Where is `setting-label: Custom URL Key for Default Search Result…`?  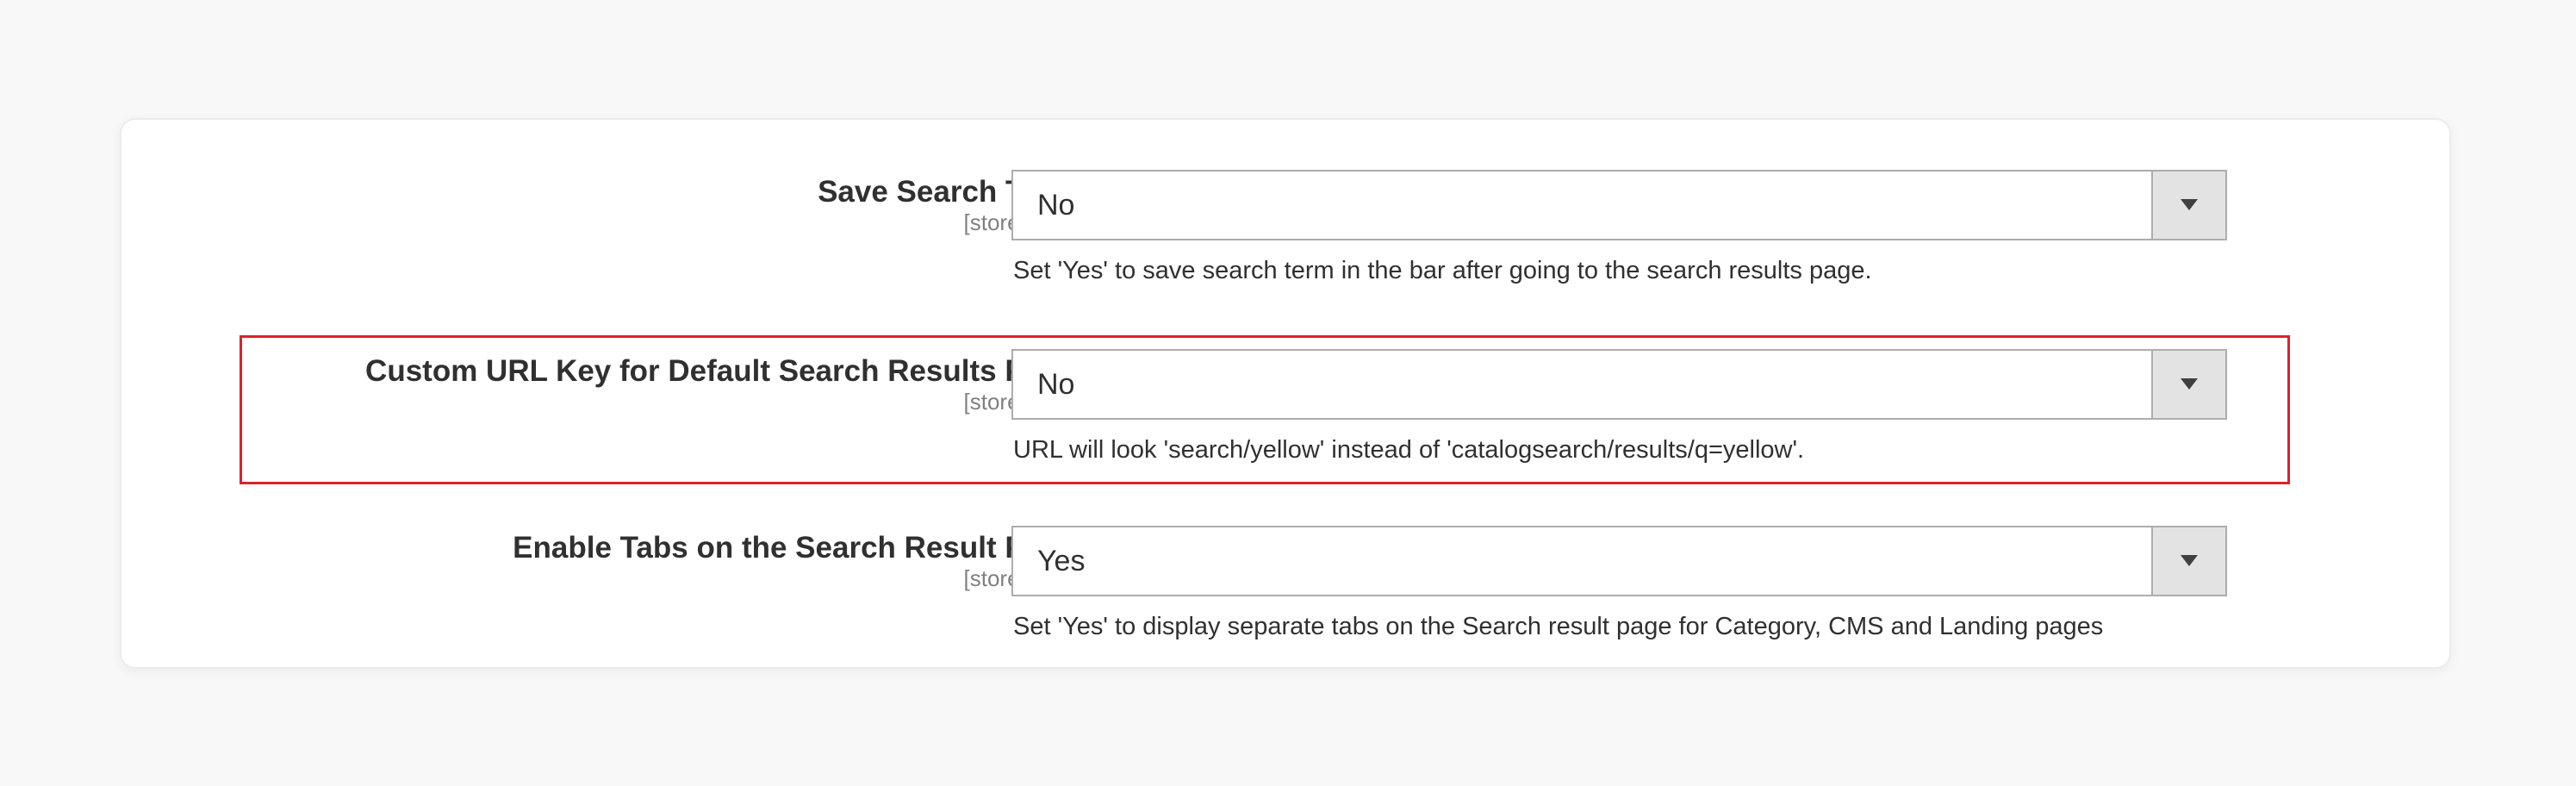 setting-label: Custom URL Key for Default Search Result… is located at coordinates (721, 371).